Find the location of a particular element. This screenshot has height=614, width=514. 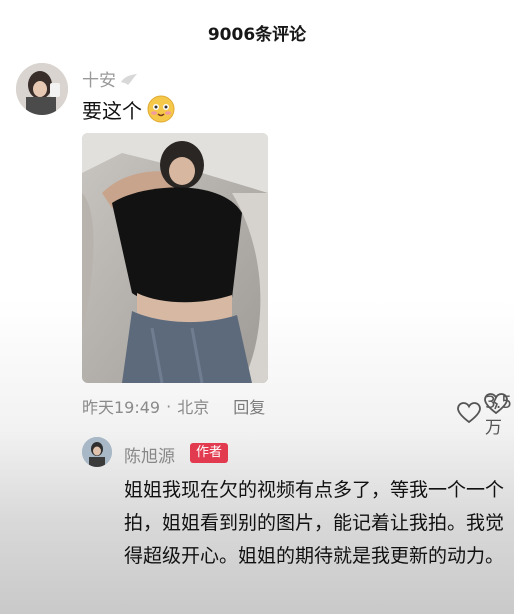

reply-button: 回复 is located at coordinates (249, 406).